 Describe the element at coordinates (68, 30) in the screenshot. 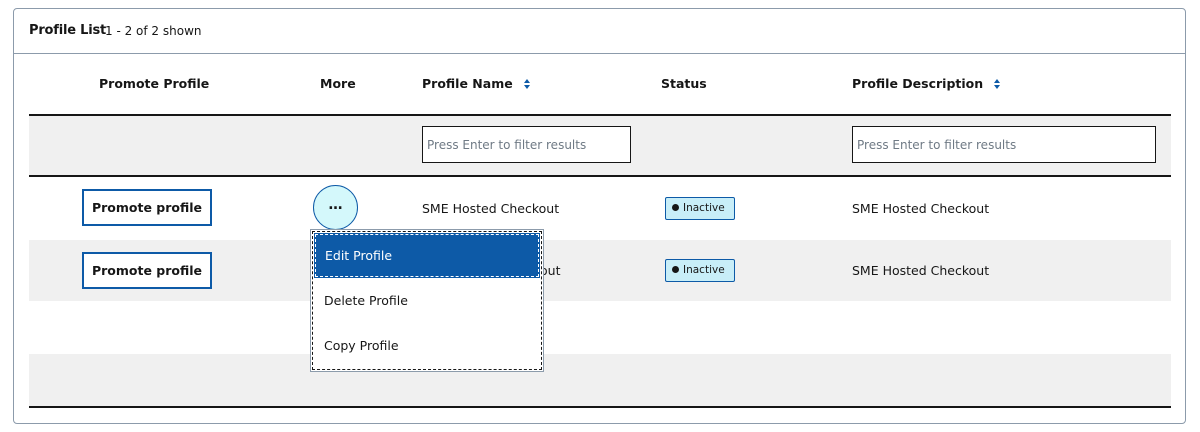

I see `panel-title: Profile List` at that location.